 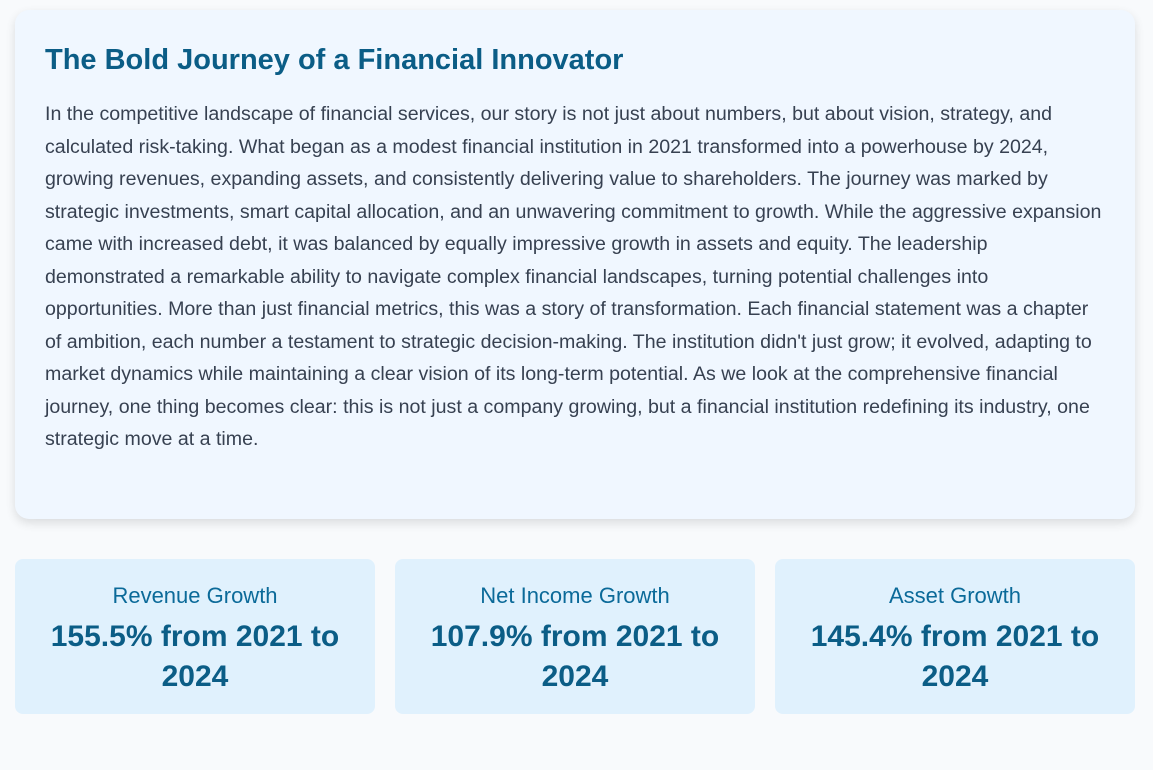 What do you see at coordinates (195, 595) in the screenshot?
I see `stat-label: Revenue Growth` at bounding box center [195, 595].